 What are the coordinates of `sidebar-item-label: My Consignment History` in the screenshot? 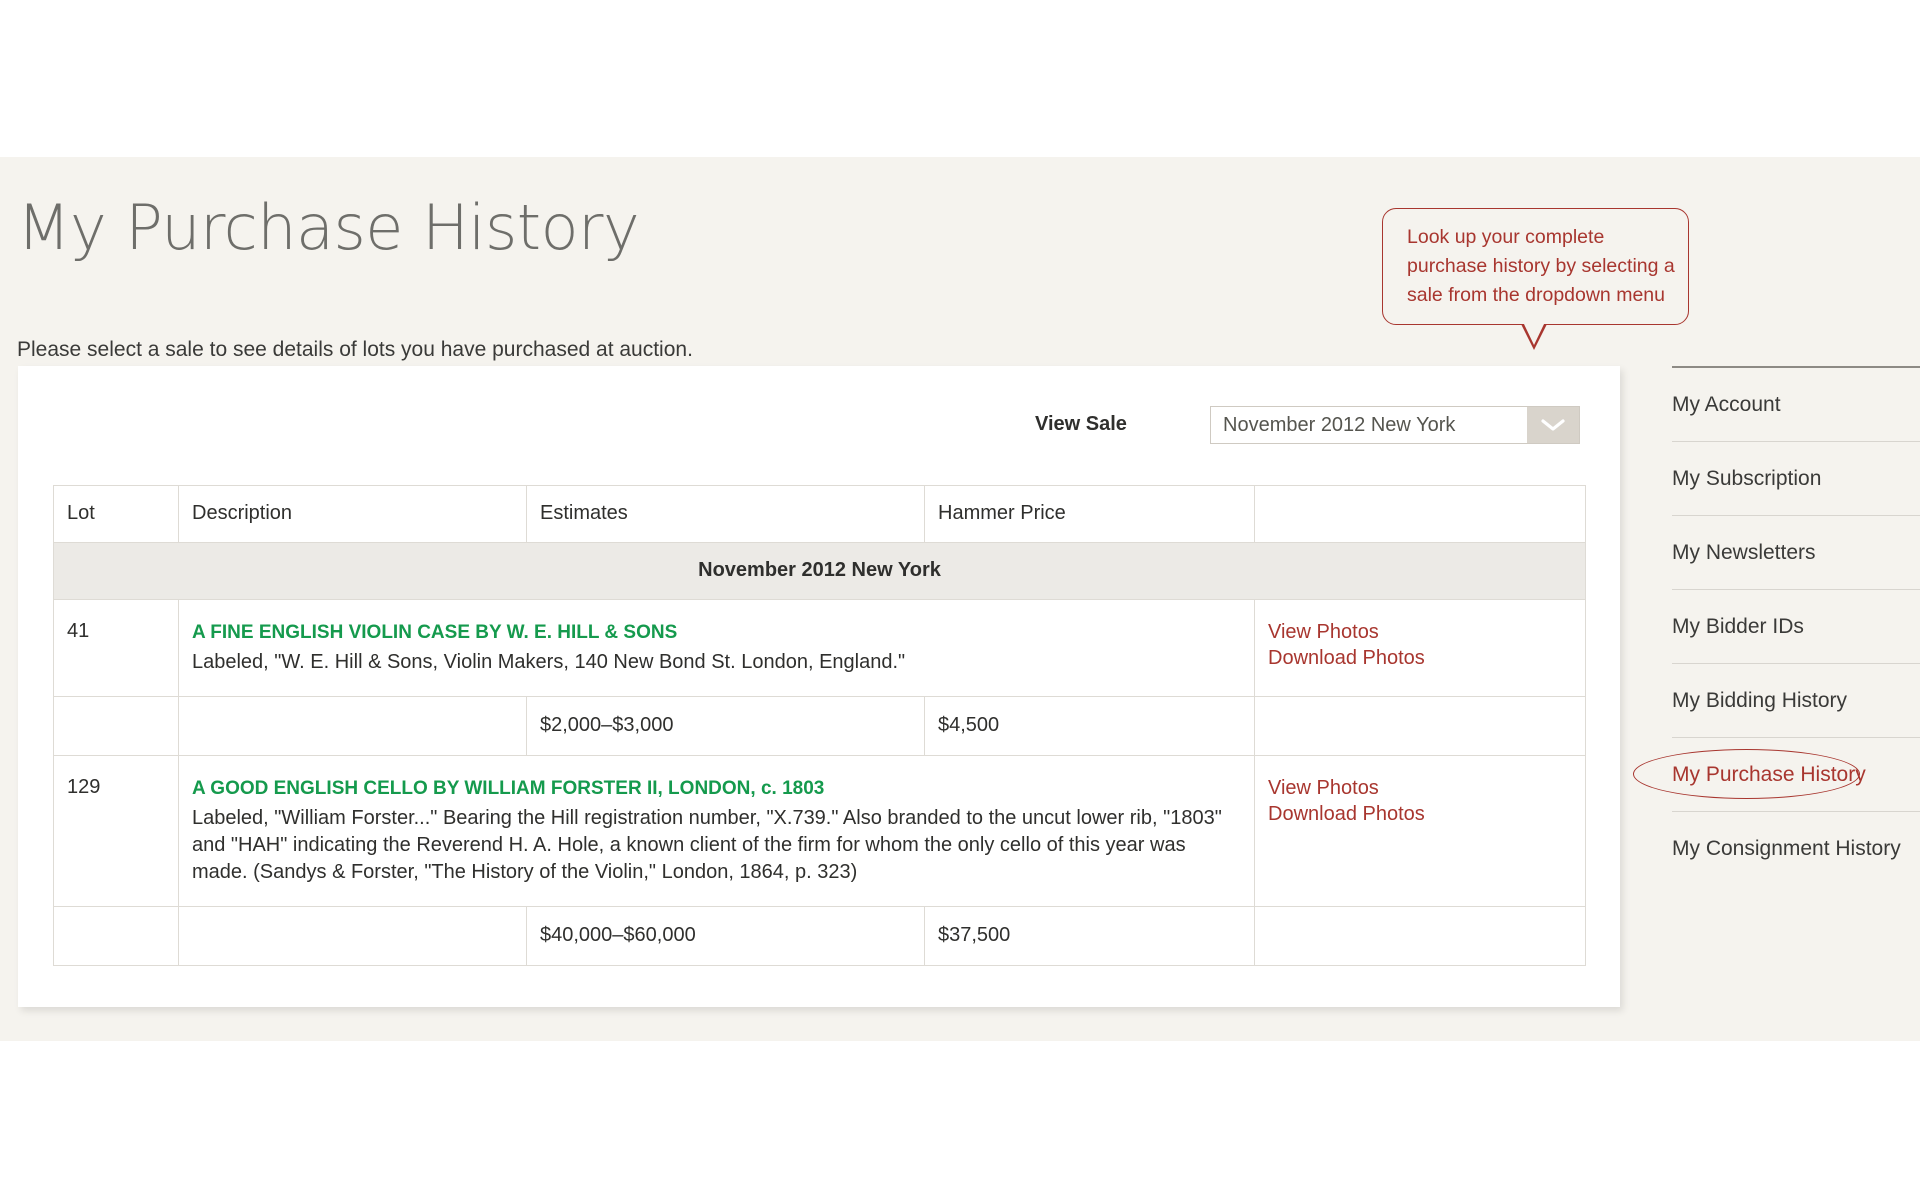 It's located at (1786, 848).